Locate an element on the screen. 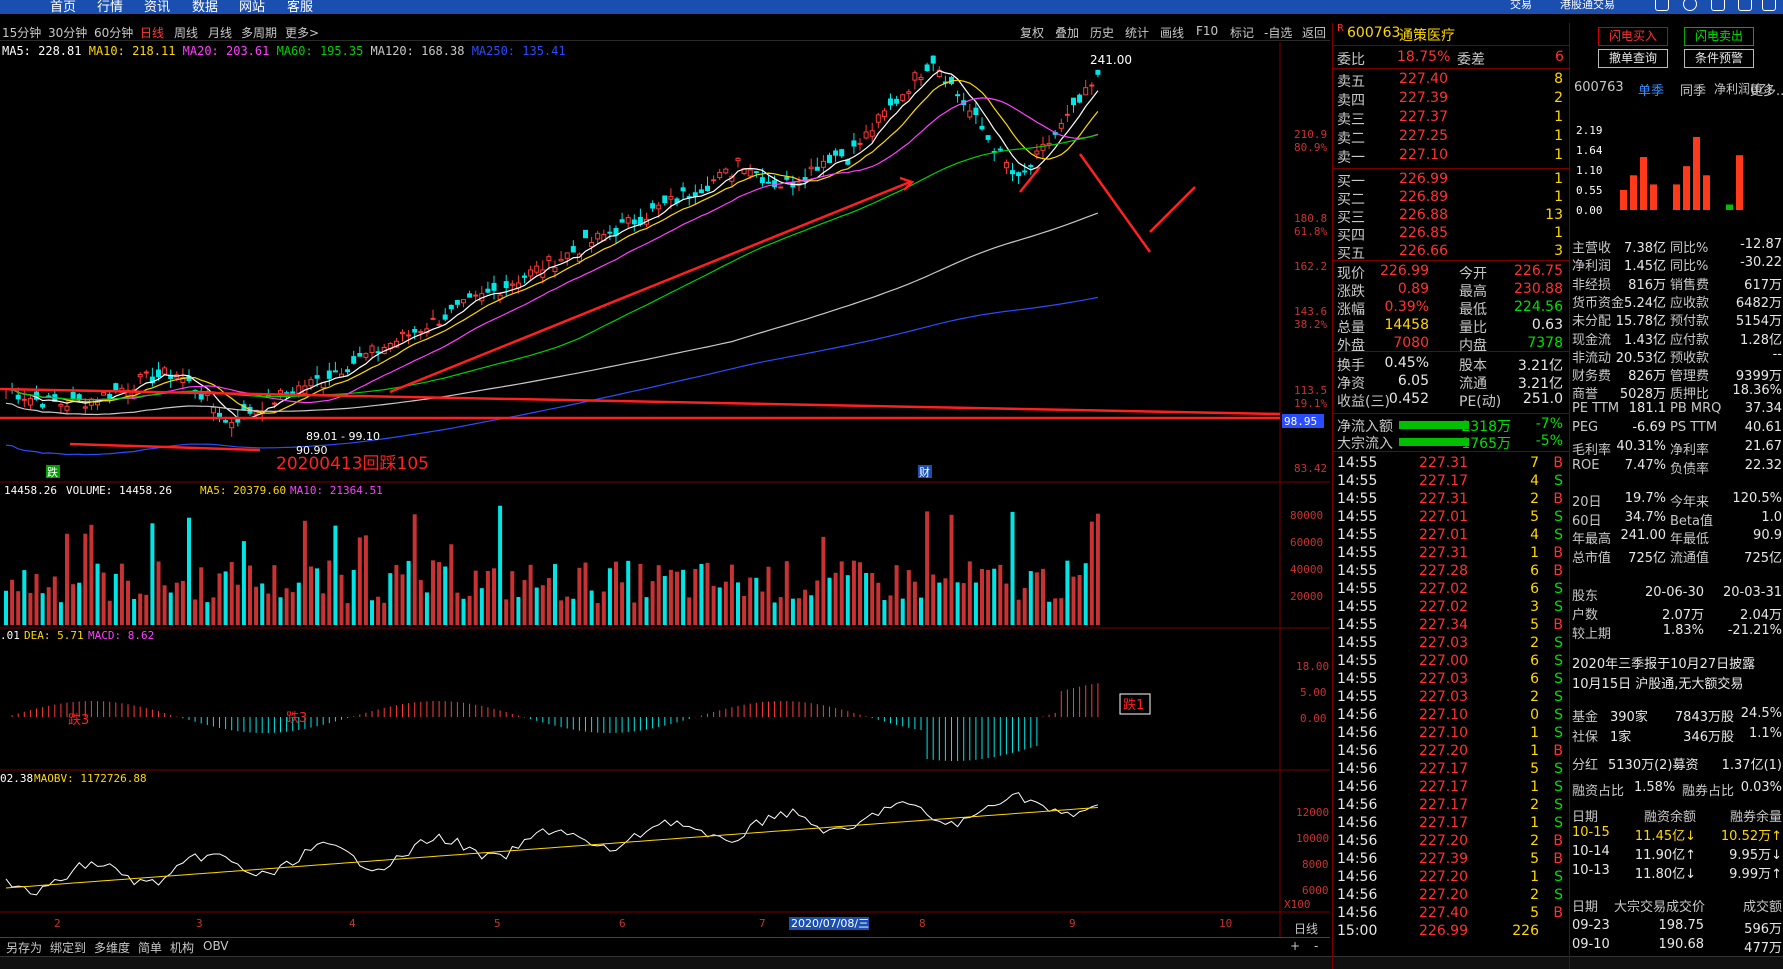  fin-cell: 同比% is located at coordinates (1689, 267).